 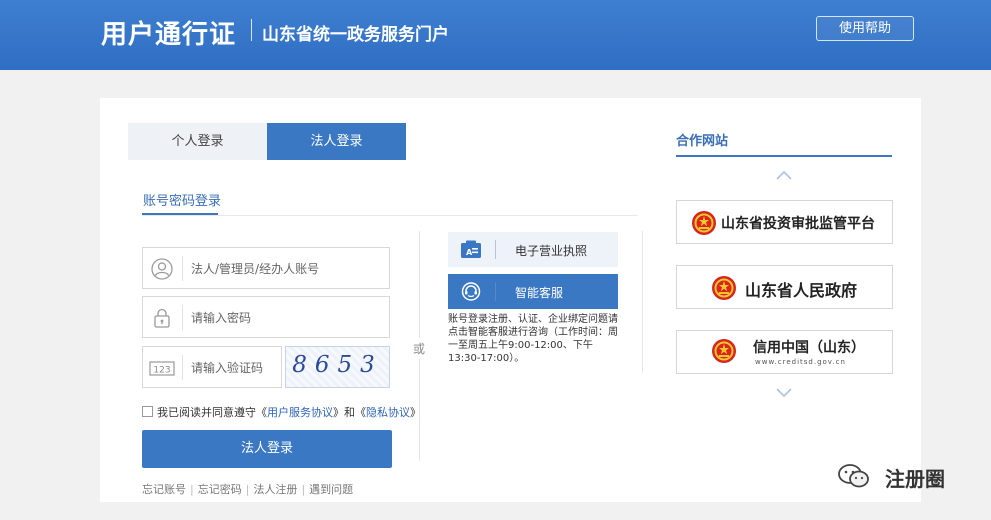 What do you see at coordinates (162, 318) in the screenshot?
I see `lock-icon` at bounding box center [162, 318].